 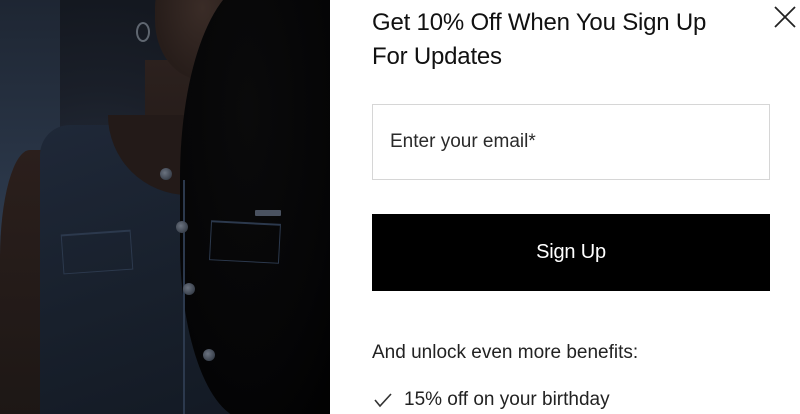 I want to click on close-button, so click(x=784, y=17).